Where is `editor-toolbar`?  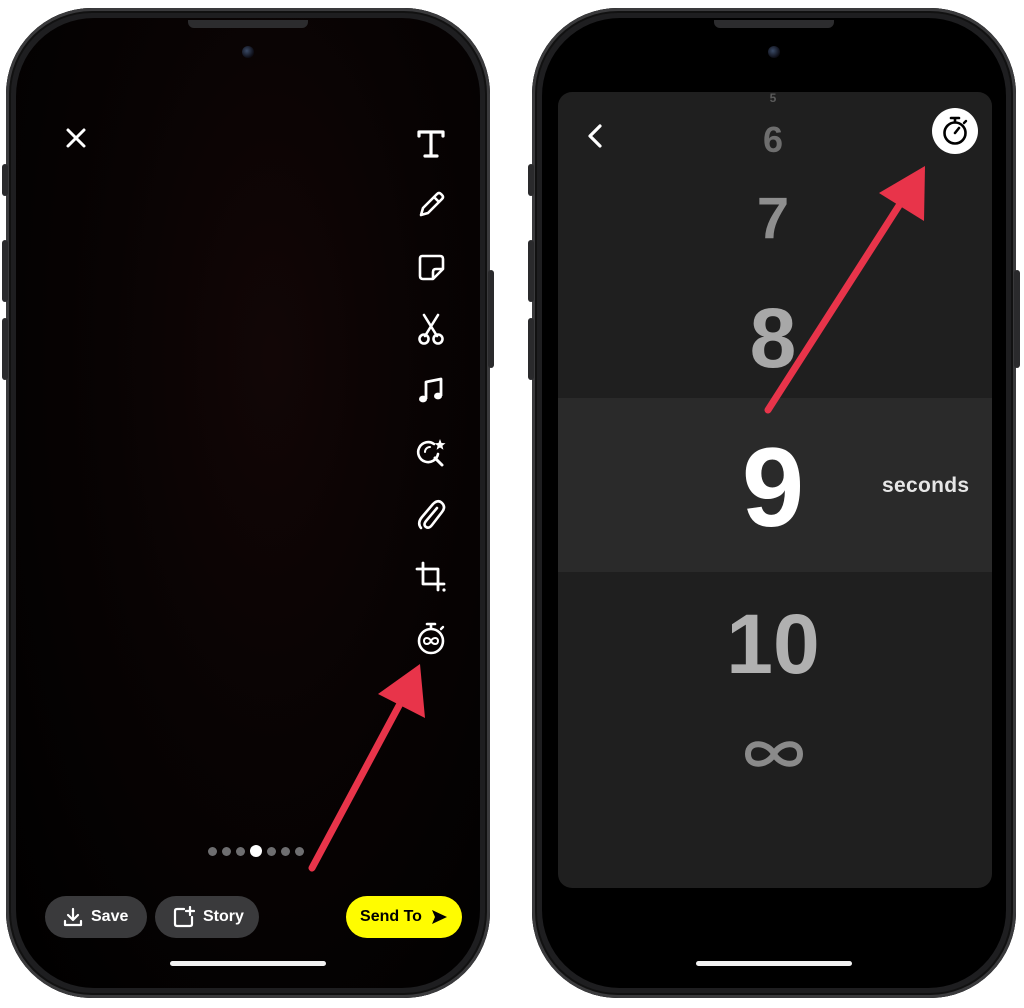
editor-toolbar is located at coordinates (431, 391).